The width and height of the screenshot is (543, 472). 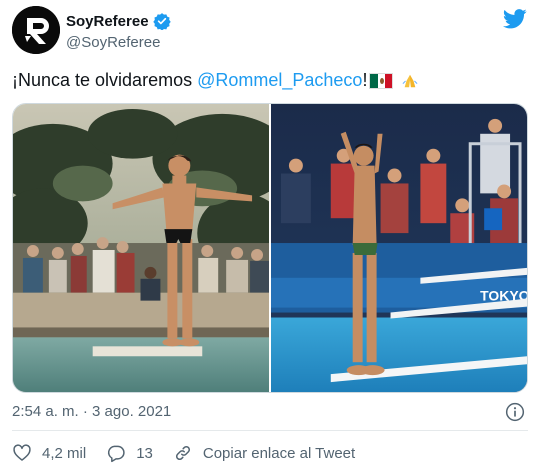 I want to click on tweet-text-body: ¡Nunca te olvidaremos, so click(x=102, y=80).